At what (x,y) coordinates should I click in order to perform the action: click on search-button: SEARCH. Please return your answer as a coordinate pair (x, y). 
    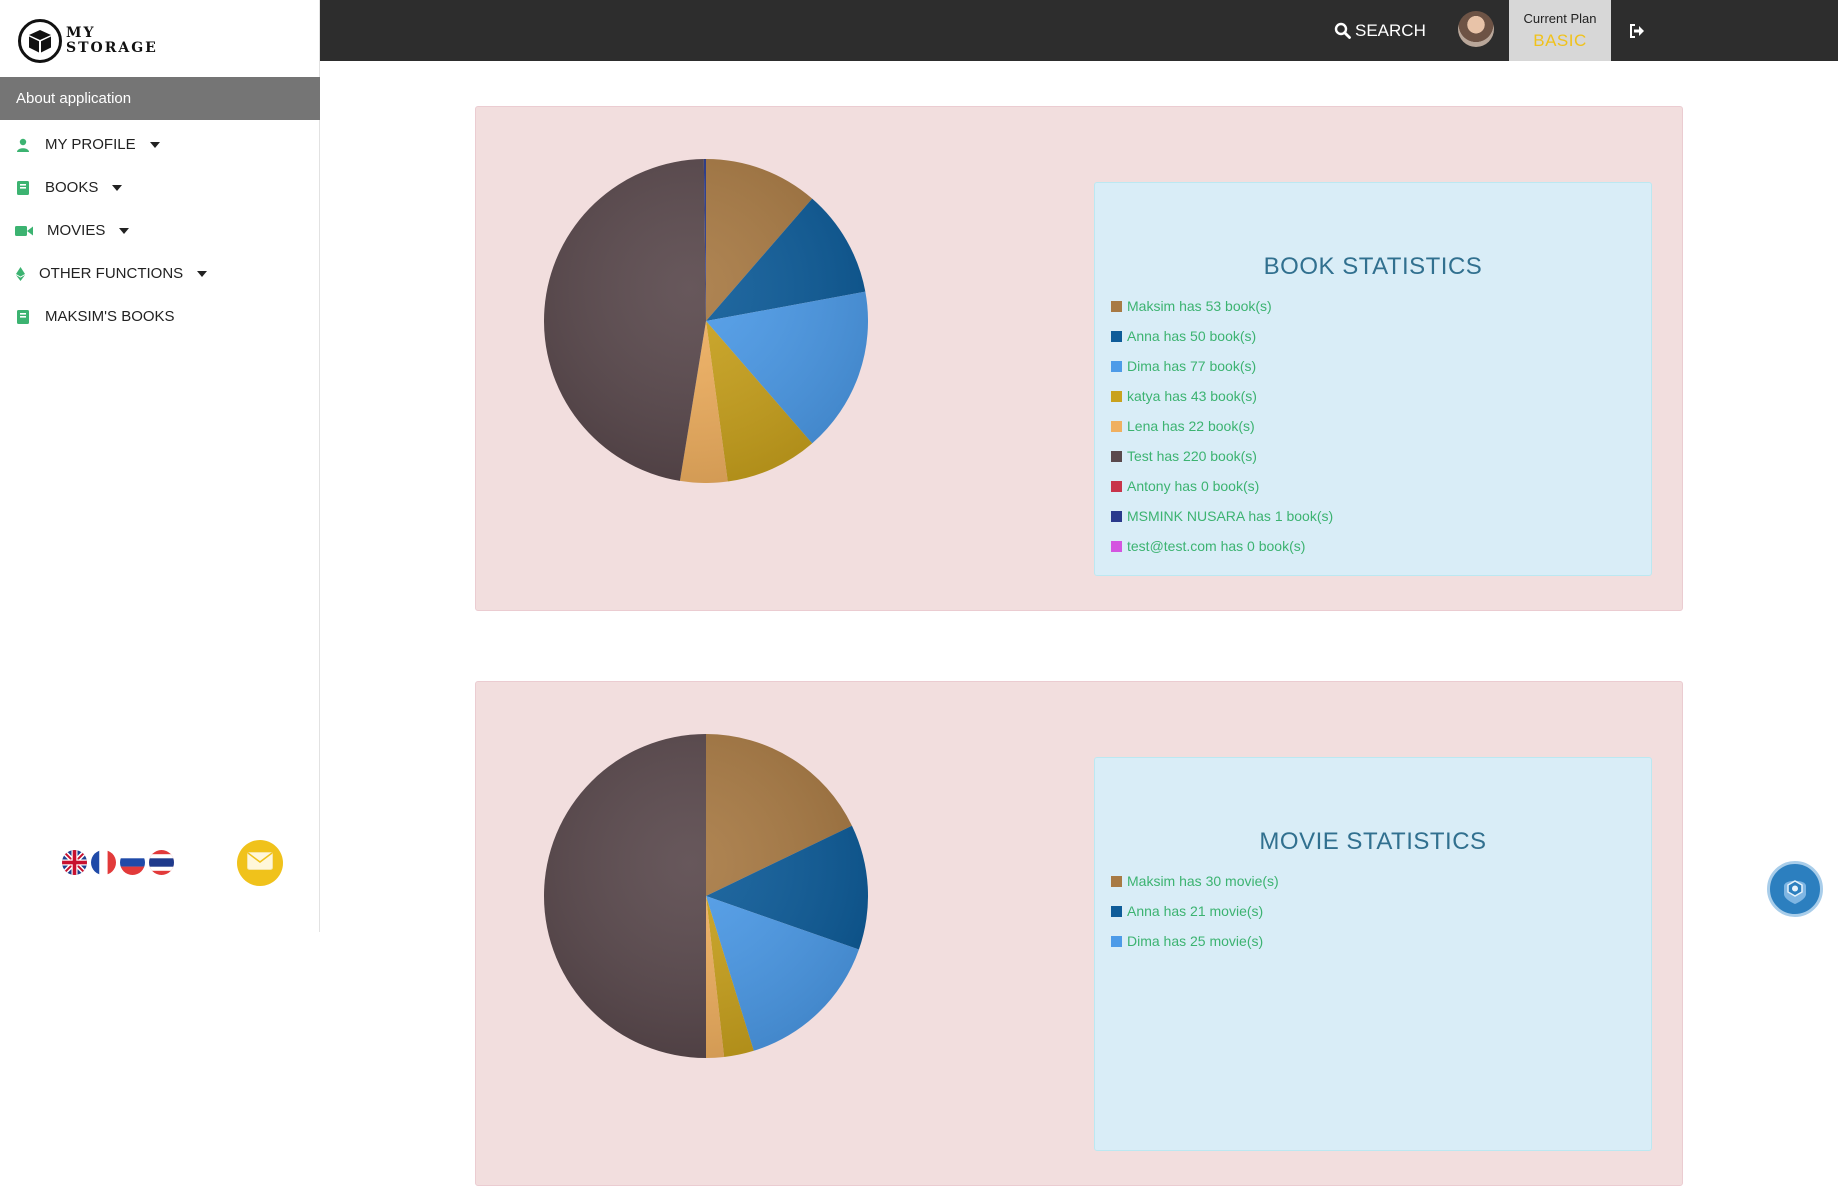
    Looking at the image, I should click on (1380, 30).